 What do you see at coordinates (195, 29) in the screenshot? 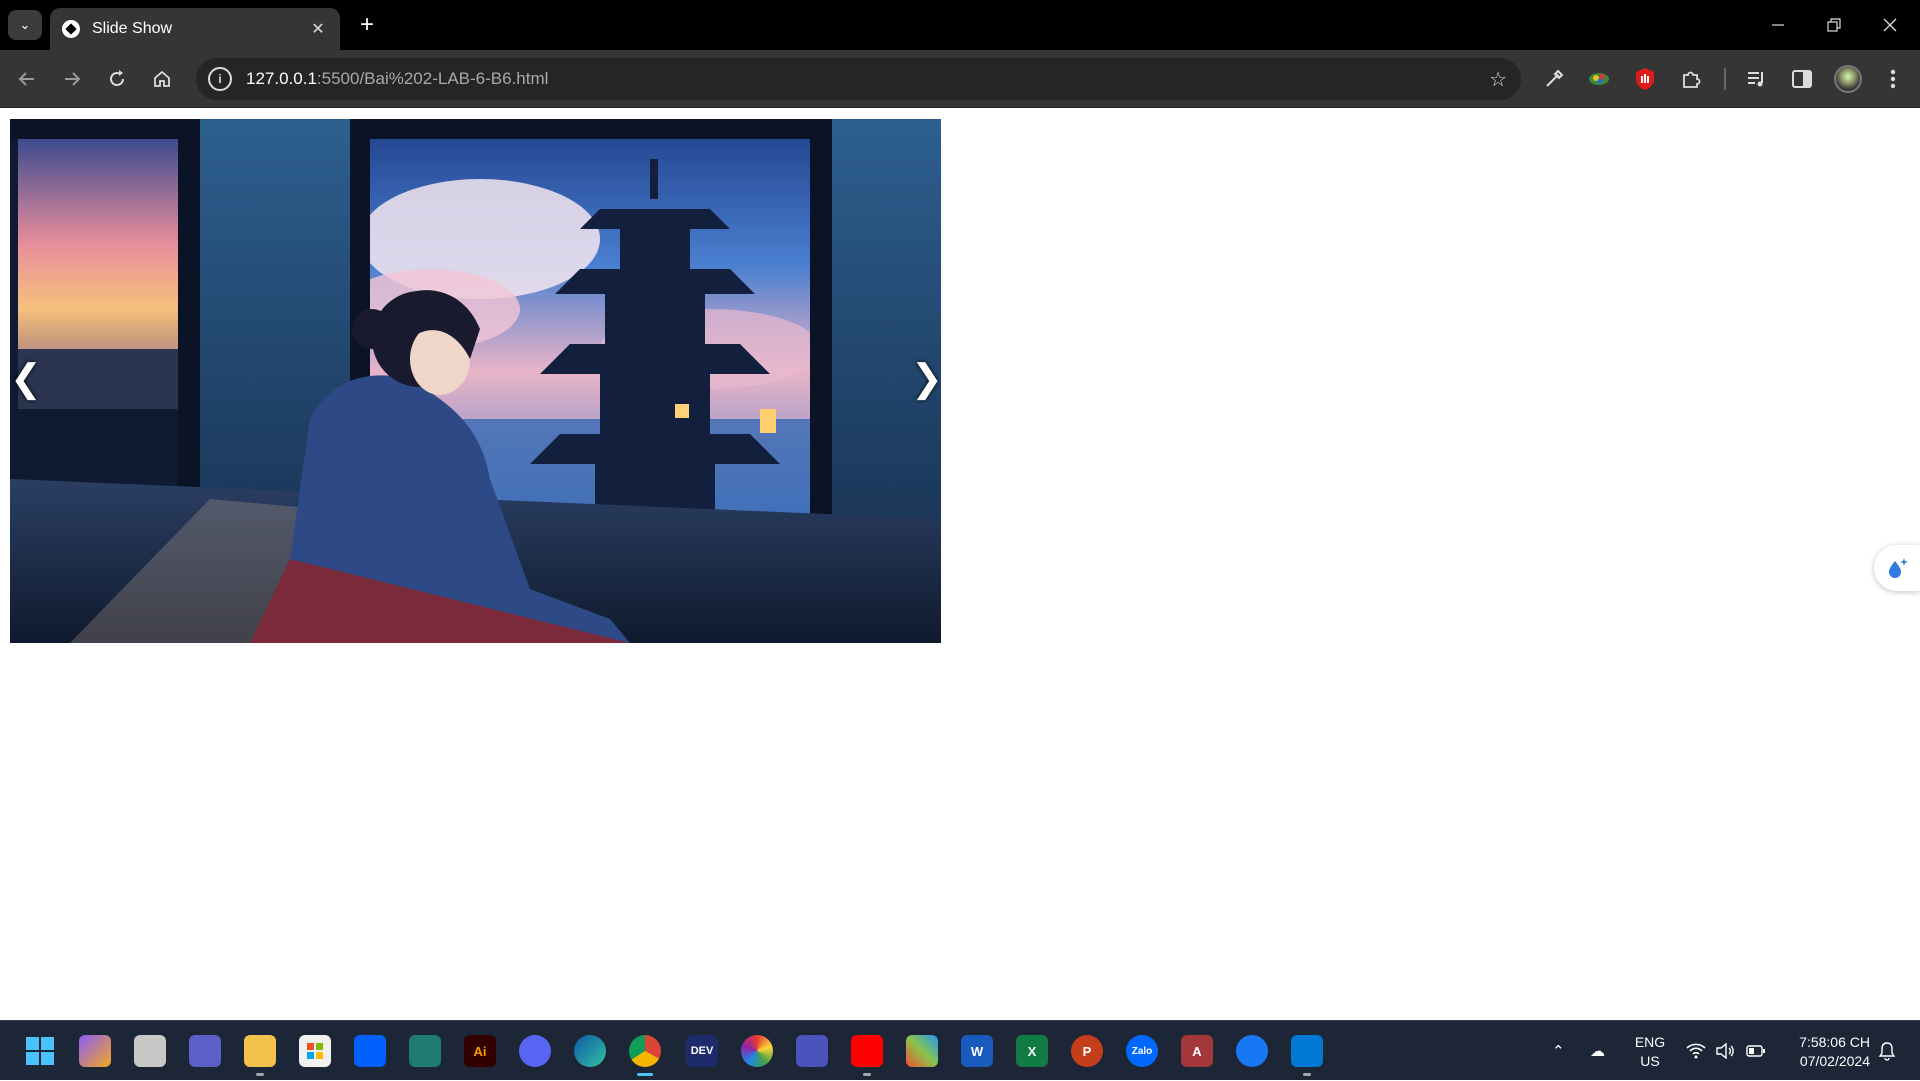
I see `browser-tab-active: Slide Show ✕` at bounding box center [195, 29].